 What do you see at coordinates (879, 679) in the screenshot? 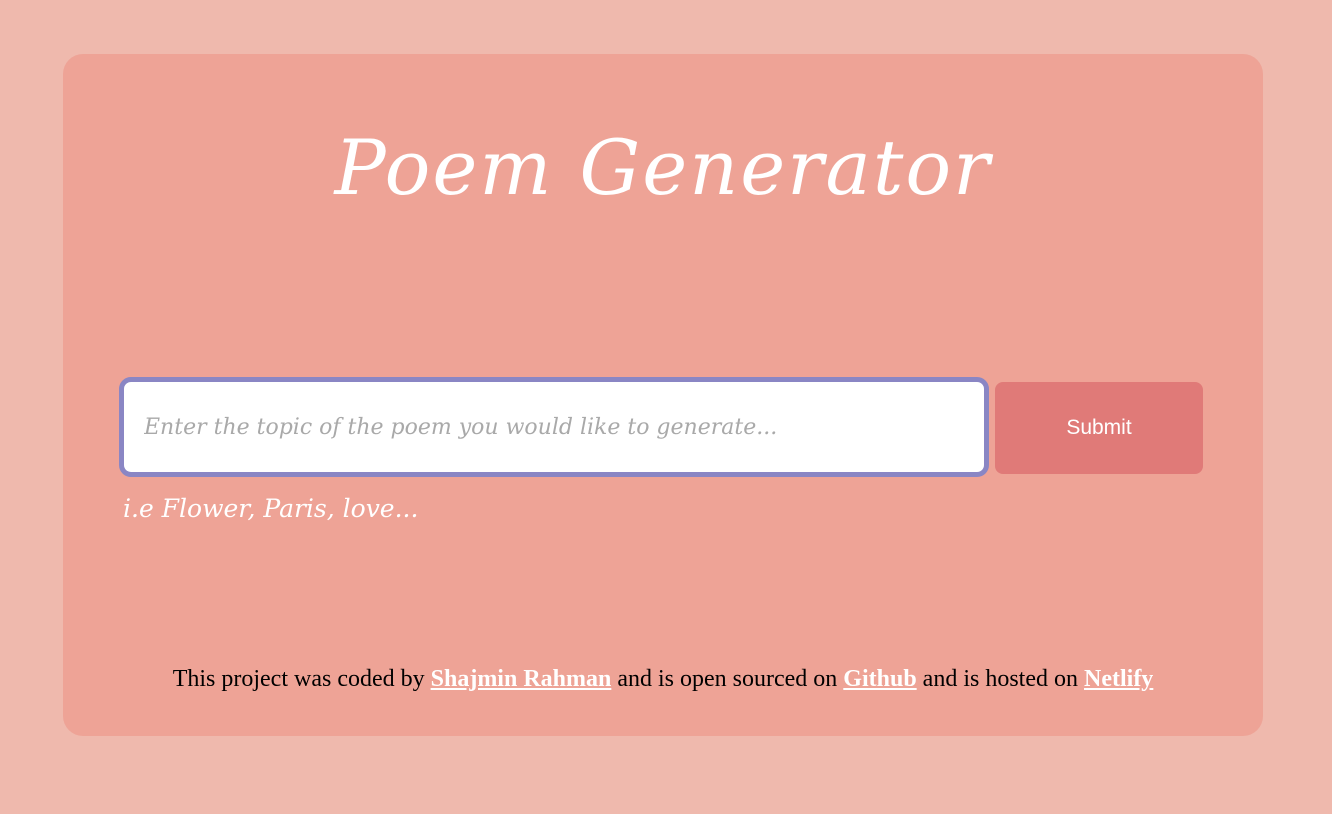
I see `github-link: Github` at bounding box center [879, 679].